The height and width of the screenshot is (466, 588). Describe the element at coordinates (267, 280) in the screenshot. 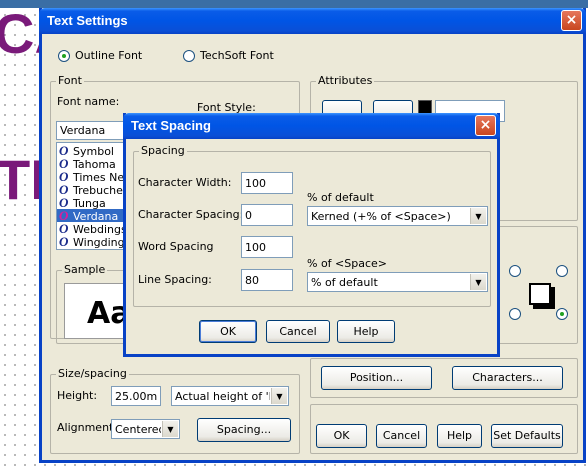

I see `line-spacing-input` at that location.